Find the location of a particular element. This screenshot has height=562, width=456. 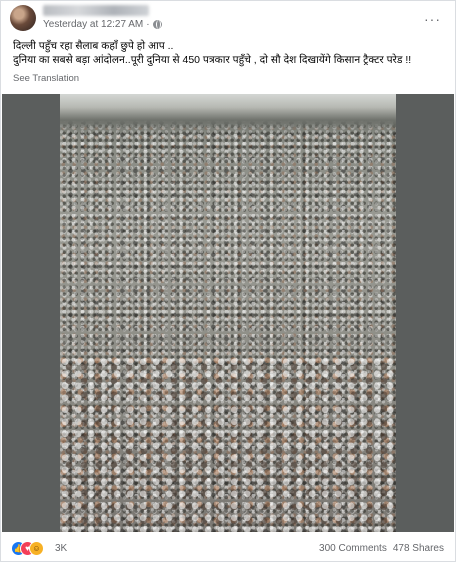

reaction-count: 3K is located at coordinates (61, 548).